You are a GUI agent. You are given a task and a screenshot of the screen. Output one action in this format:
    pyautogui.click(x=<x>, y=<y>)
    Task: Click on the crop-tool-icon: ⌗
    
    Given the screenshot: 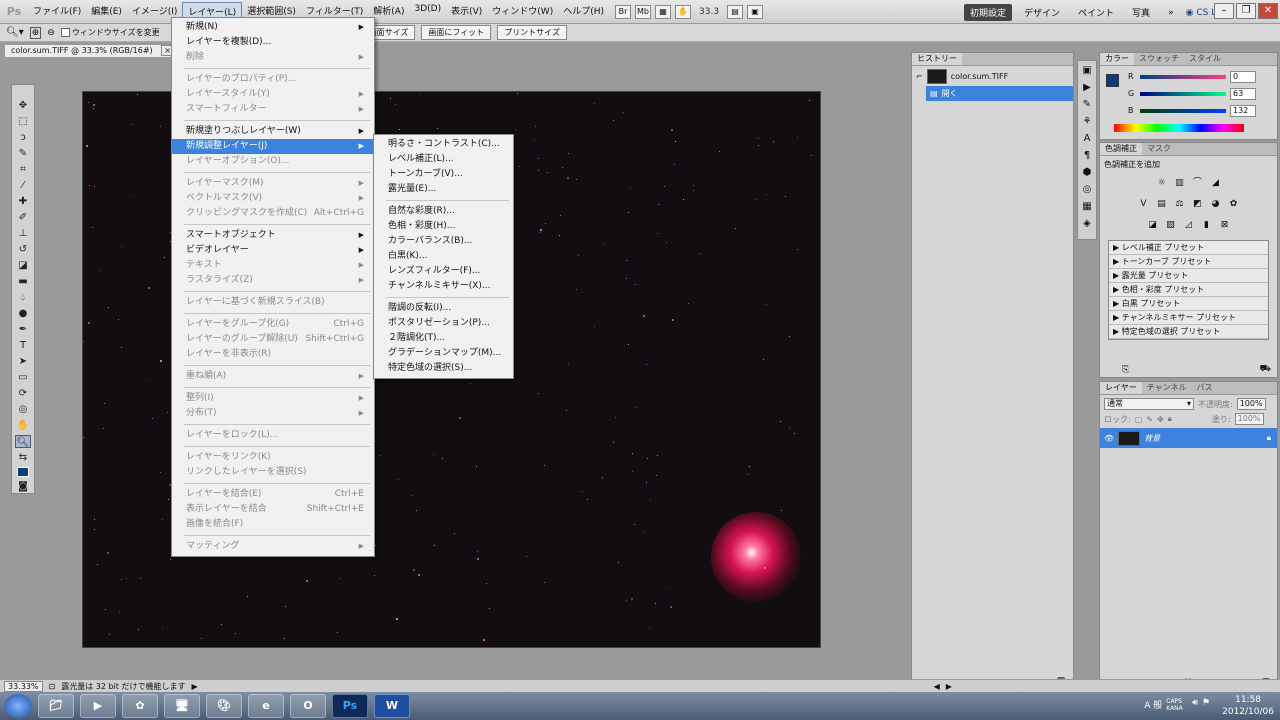 What is the action you would take?
    pyautogui.click(x=23, y=169)
    